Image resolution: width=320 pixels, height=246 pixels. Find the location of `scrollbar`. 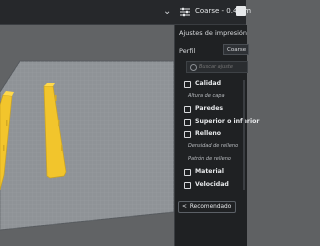

scrollbar is located at coordinates (244, 135).